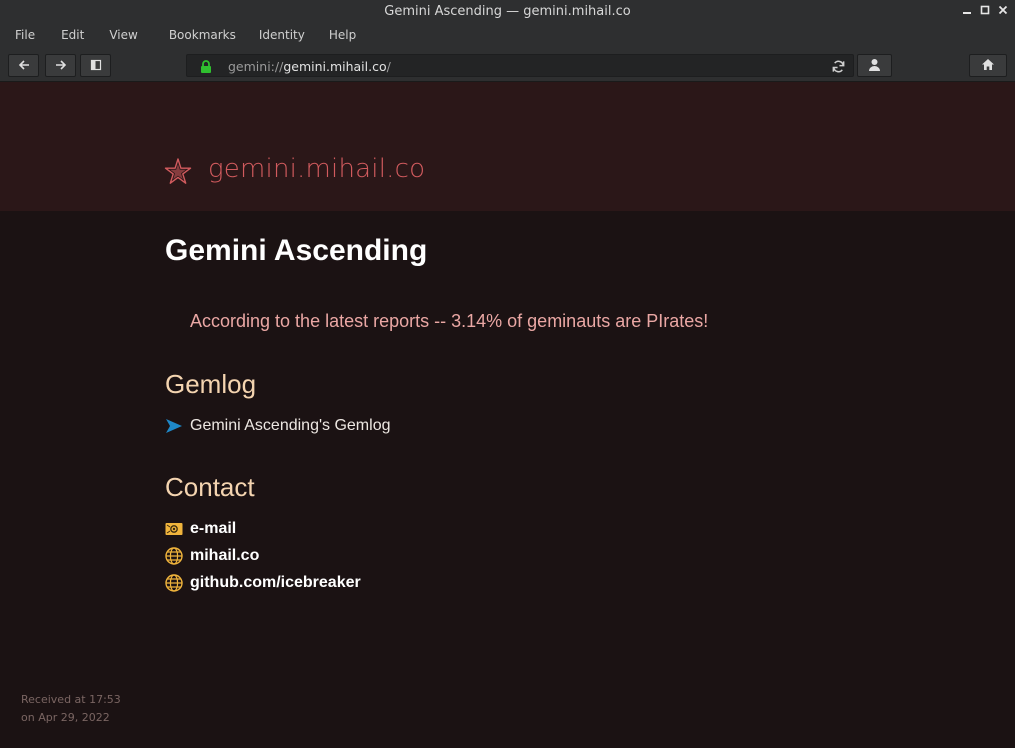  I want to click on address-bar: gemini://gemini.mihail.co/, so click(520, 65).